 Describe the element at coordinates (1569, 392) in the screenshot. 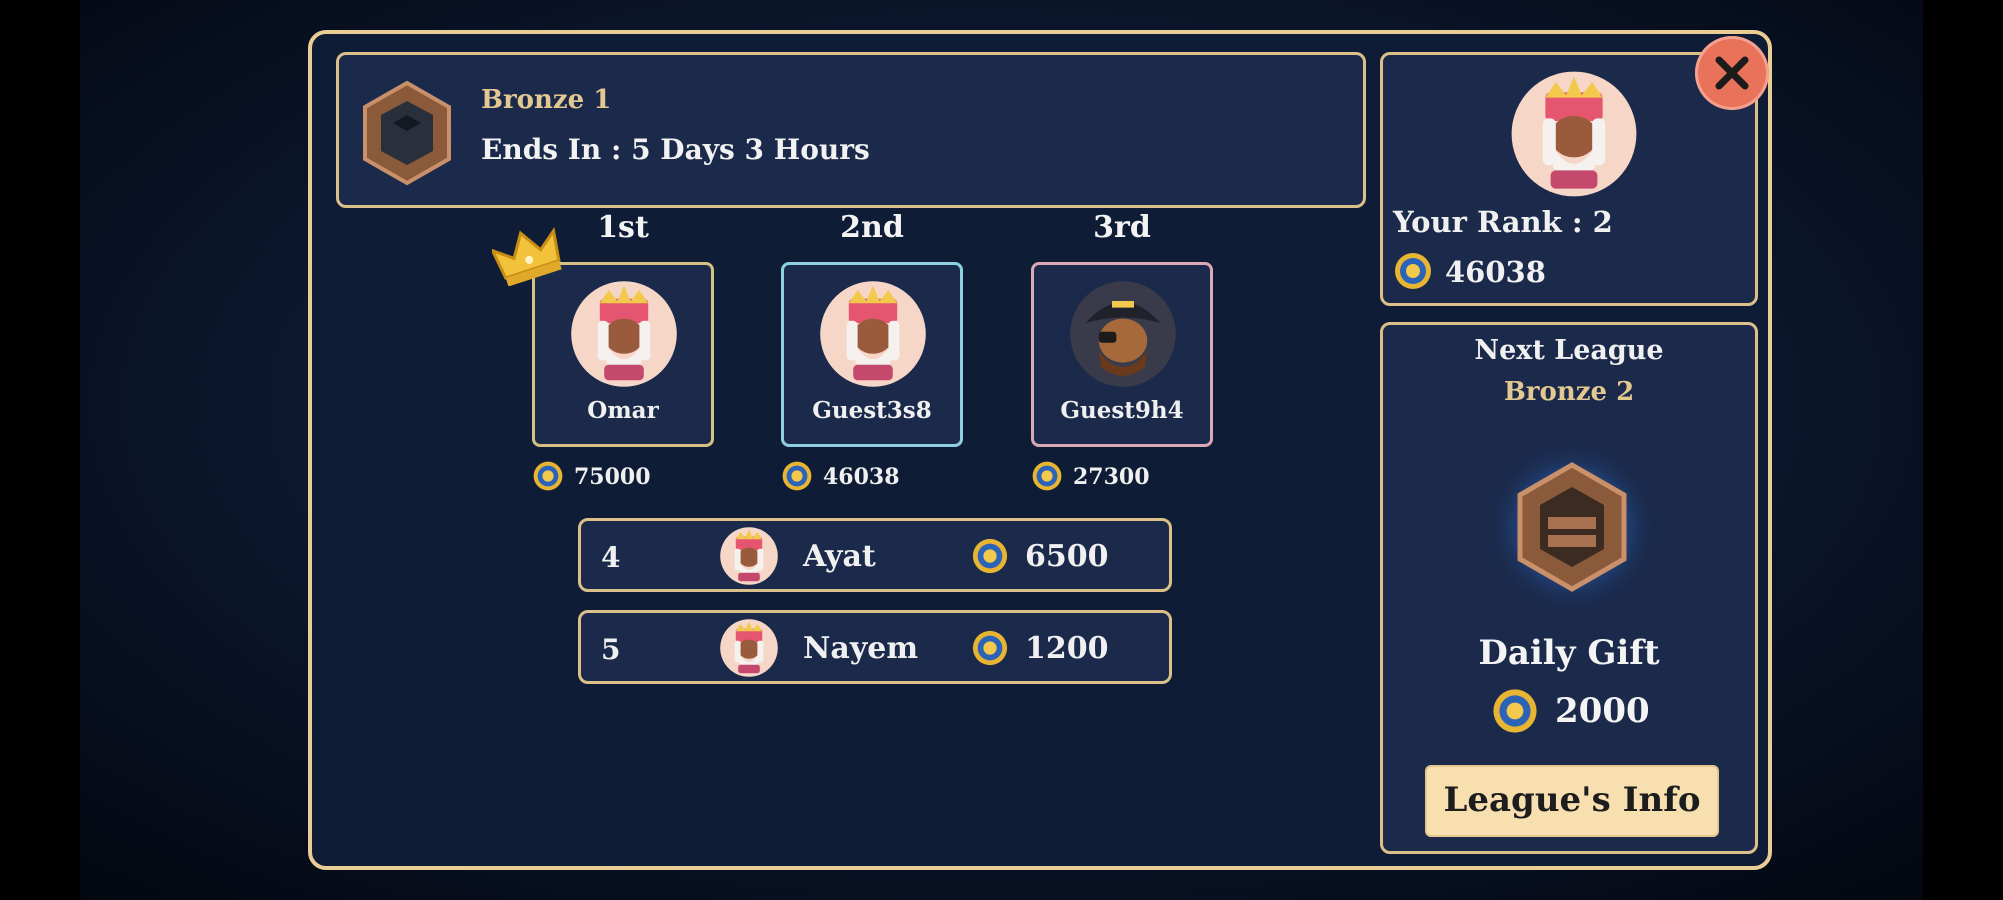

I see `next-league-name: Bronze 2` at that location.